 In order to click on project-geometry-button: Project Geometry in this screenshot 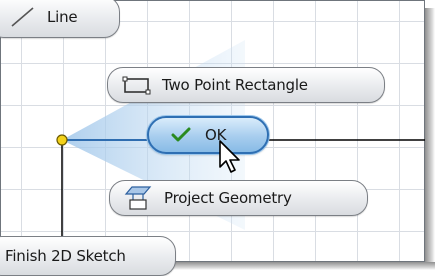, I will do `click(238, 198)`.